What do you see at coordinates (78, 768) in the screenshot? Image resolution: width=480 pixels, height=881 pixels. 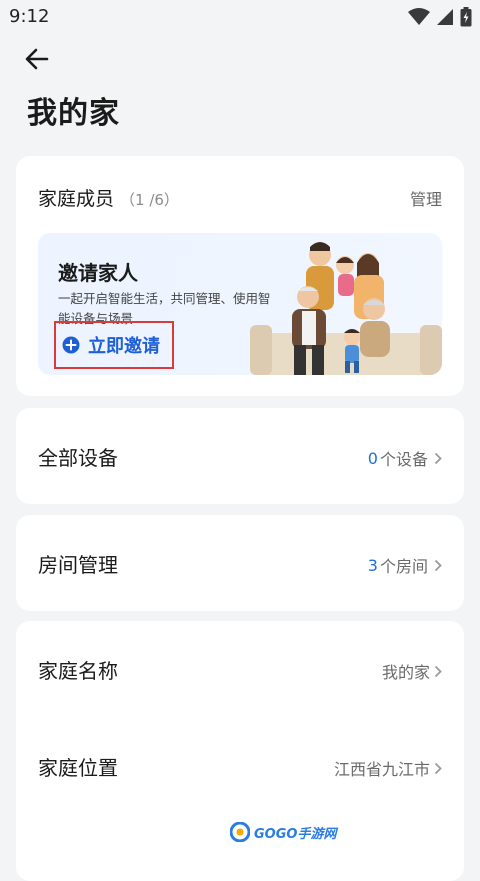 I see `home-location-label: 家庭位置` at bounding box center [78, 768].